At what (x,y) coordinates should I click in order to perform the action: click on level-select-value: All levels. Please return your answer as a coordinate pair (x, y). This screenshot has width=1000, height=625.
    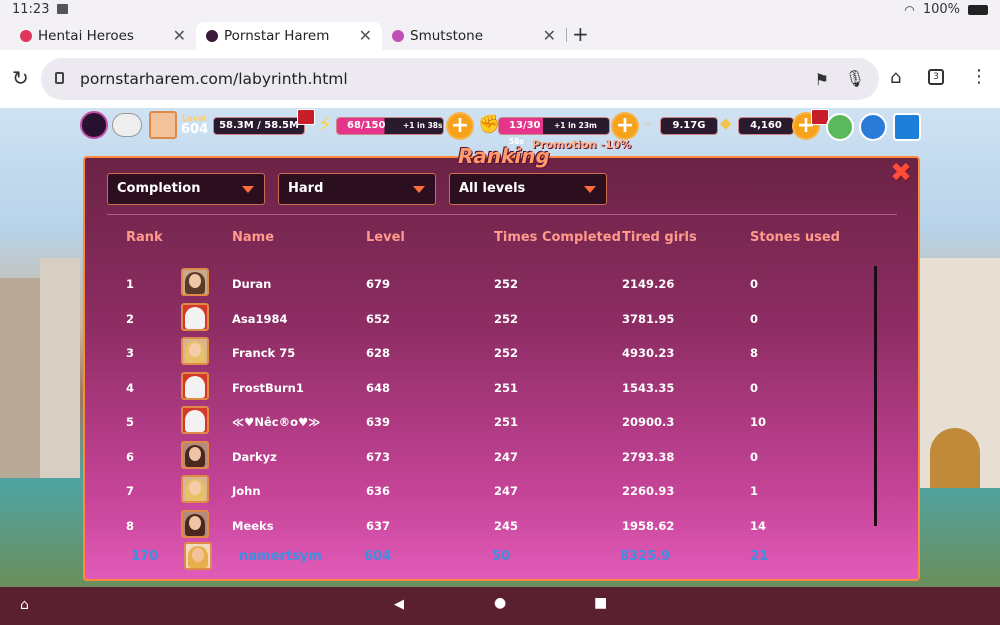
    Looking at the image, I should click on (492, 188).